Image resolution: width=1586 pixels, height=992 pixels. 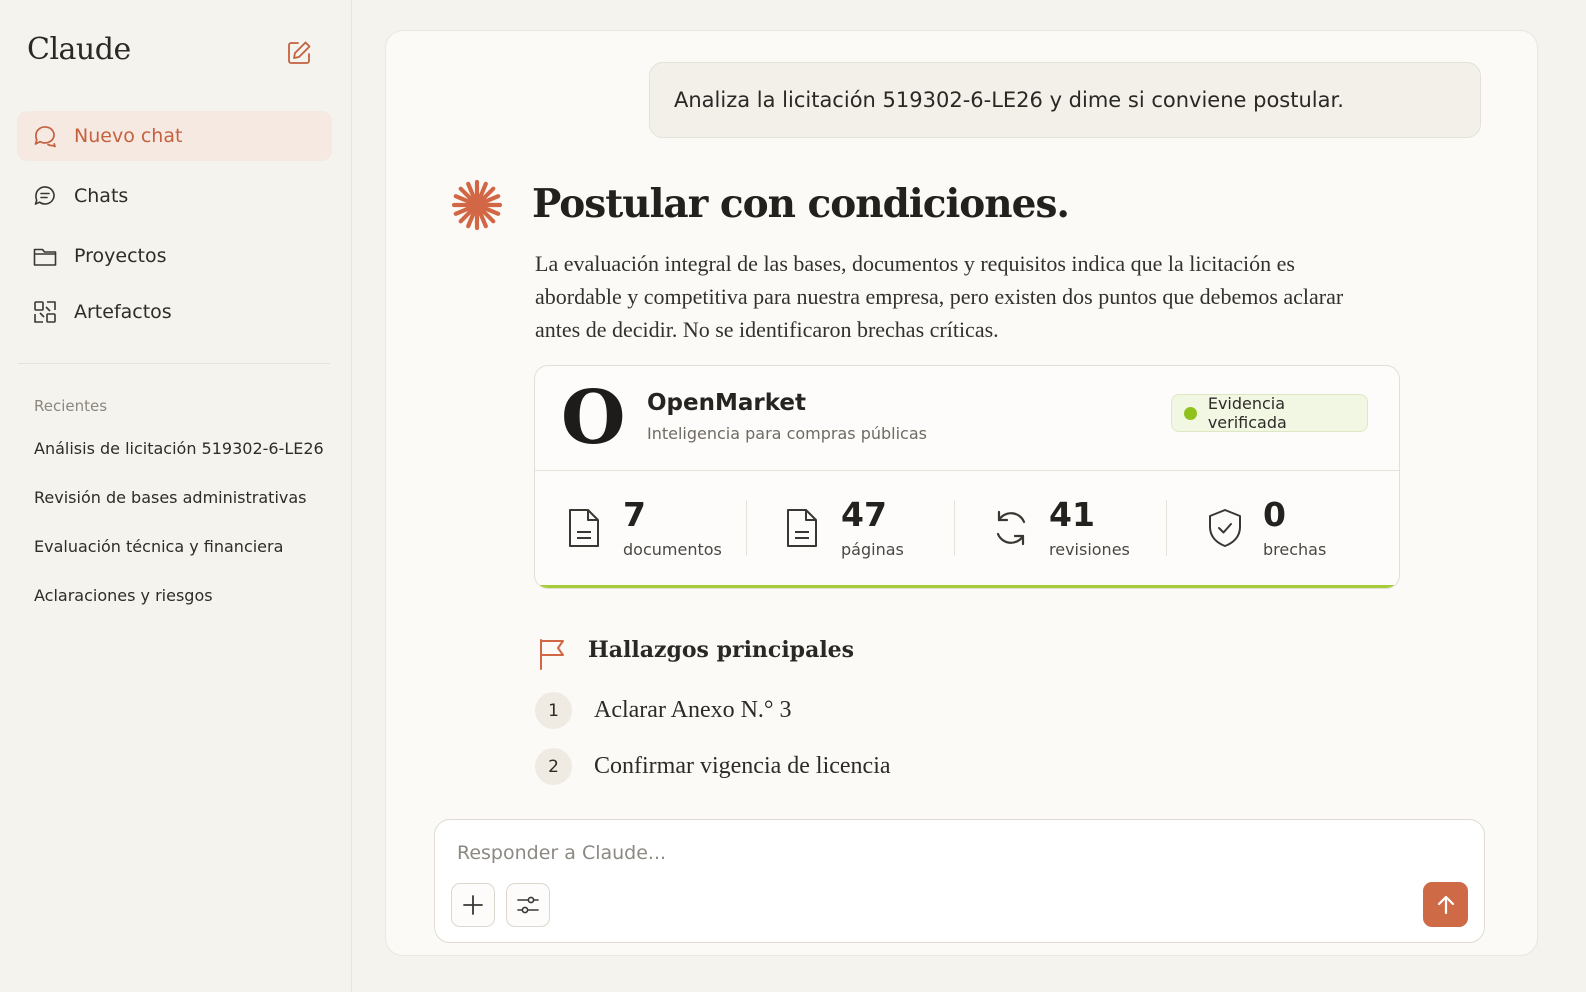 What do you see at coordinates (1247, 413) in the screenshot?
I see `badge-label: Evidencia verificada` at bounding box center [1247, 413].